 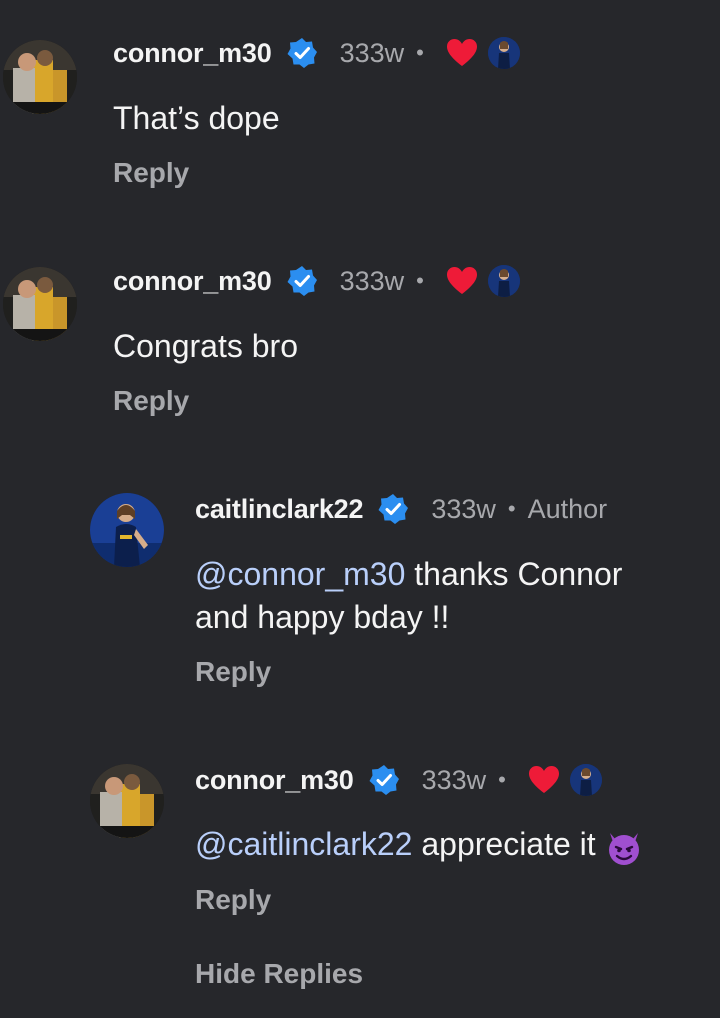 I want to click on comment-text-line1: thanks Connor, so click(x=514, y=574).